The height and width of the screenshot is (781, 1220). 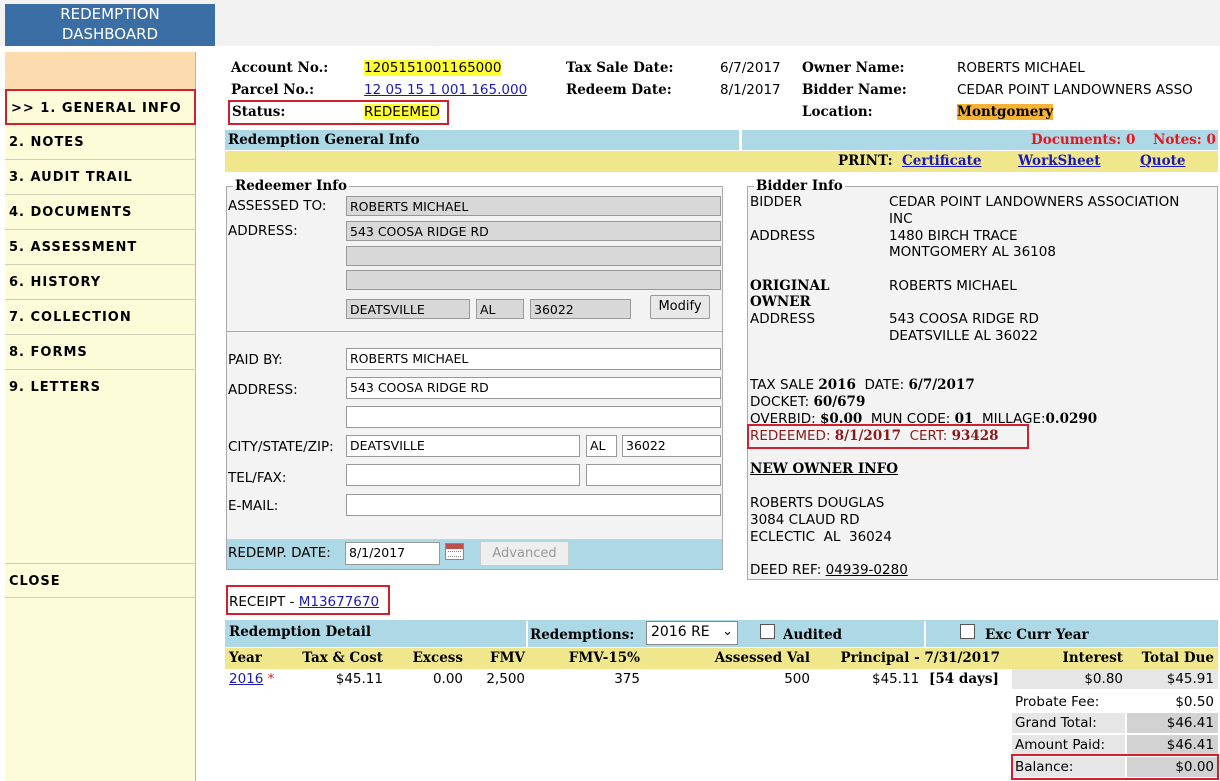 I want to click on dashboard-title-line2: DASHBOARD, so click(x=110, y=34).